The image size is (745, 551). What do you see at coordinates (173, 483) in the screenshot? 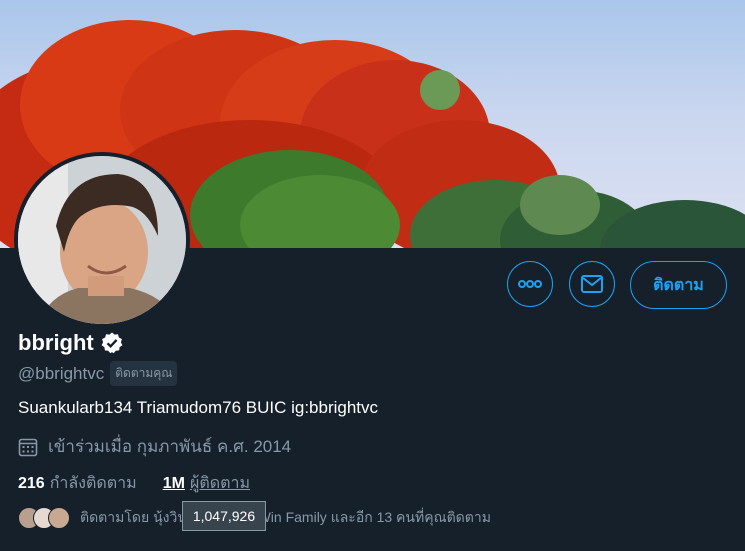
I see `followers-count: 1M` at bounding box center [173, 483].